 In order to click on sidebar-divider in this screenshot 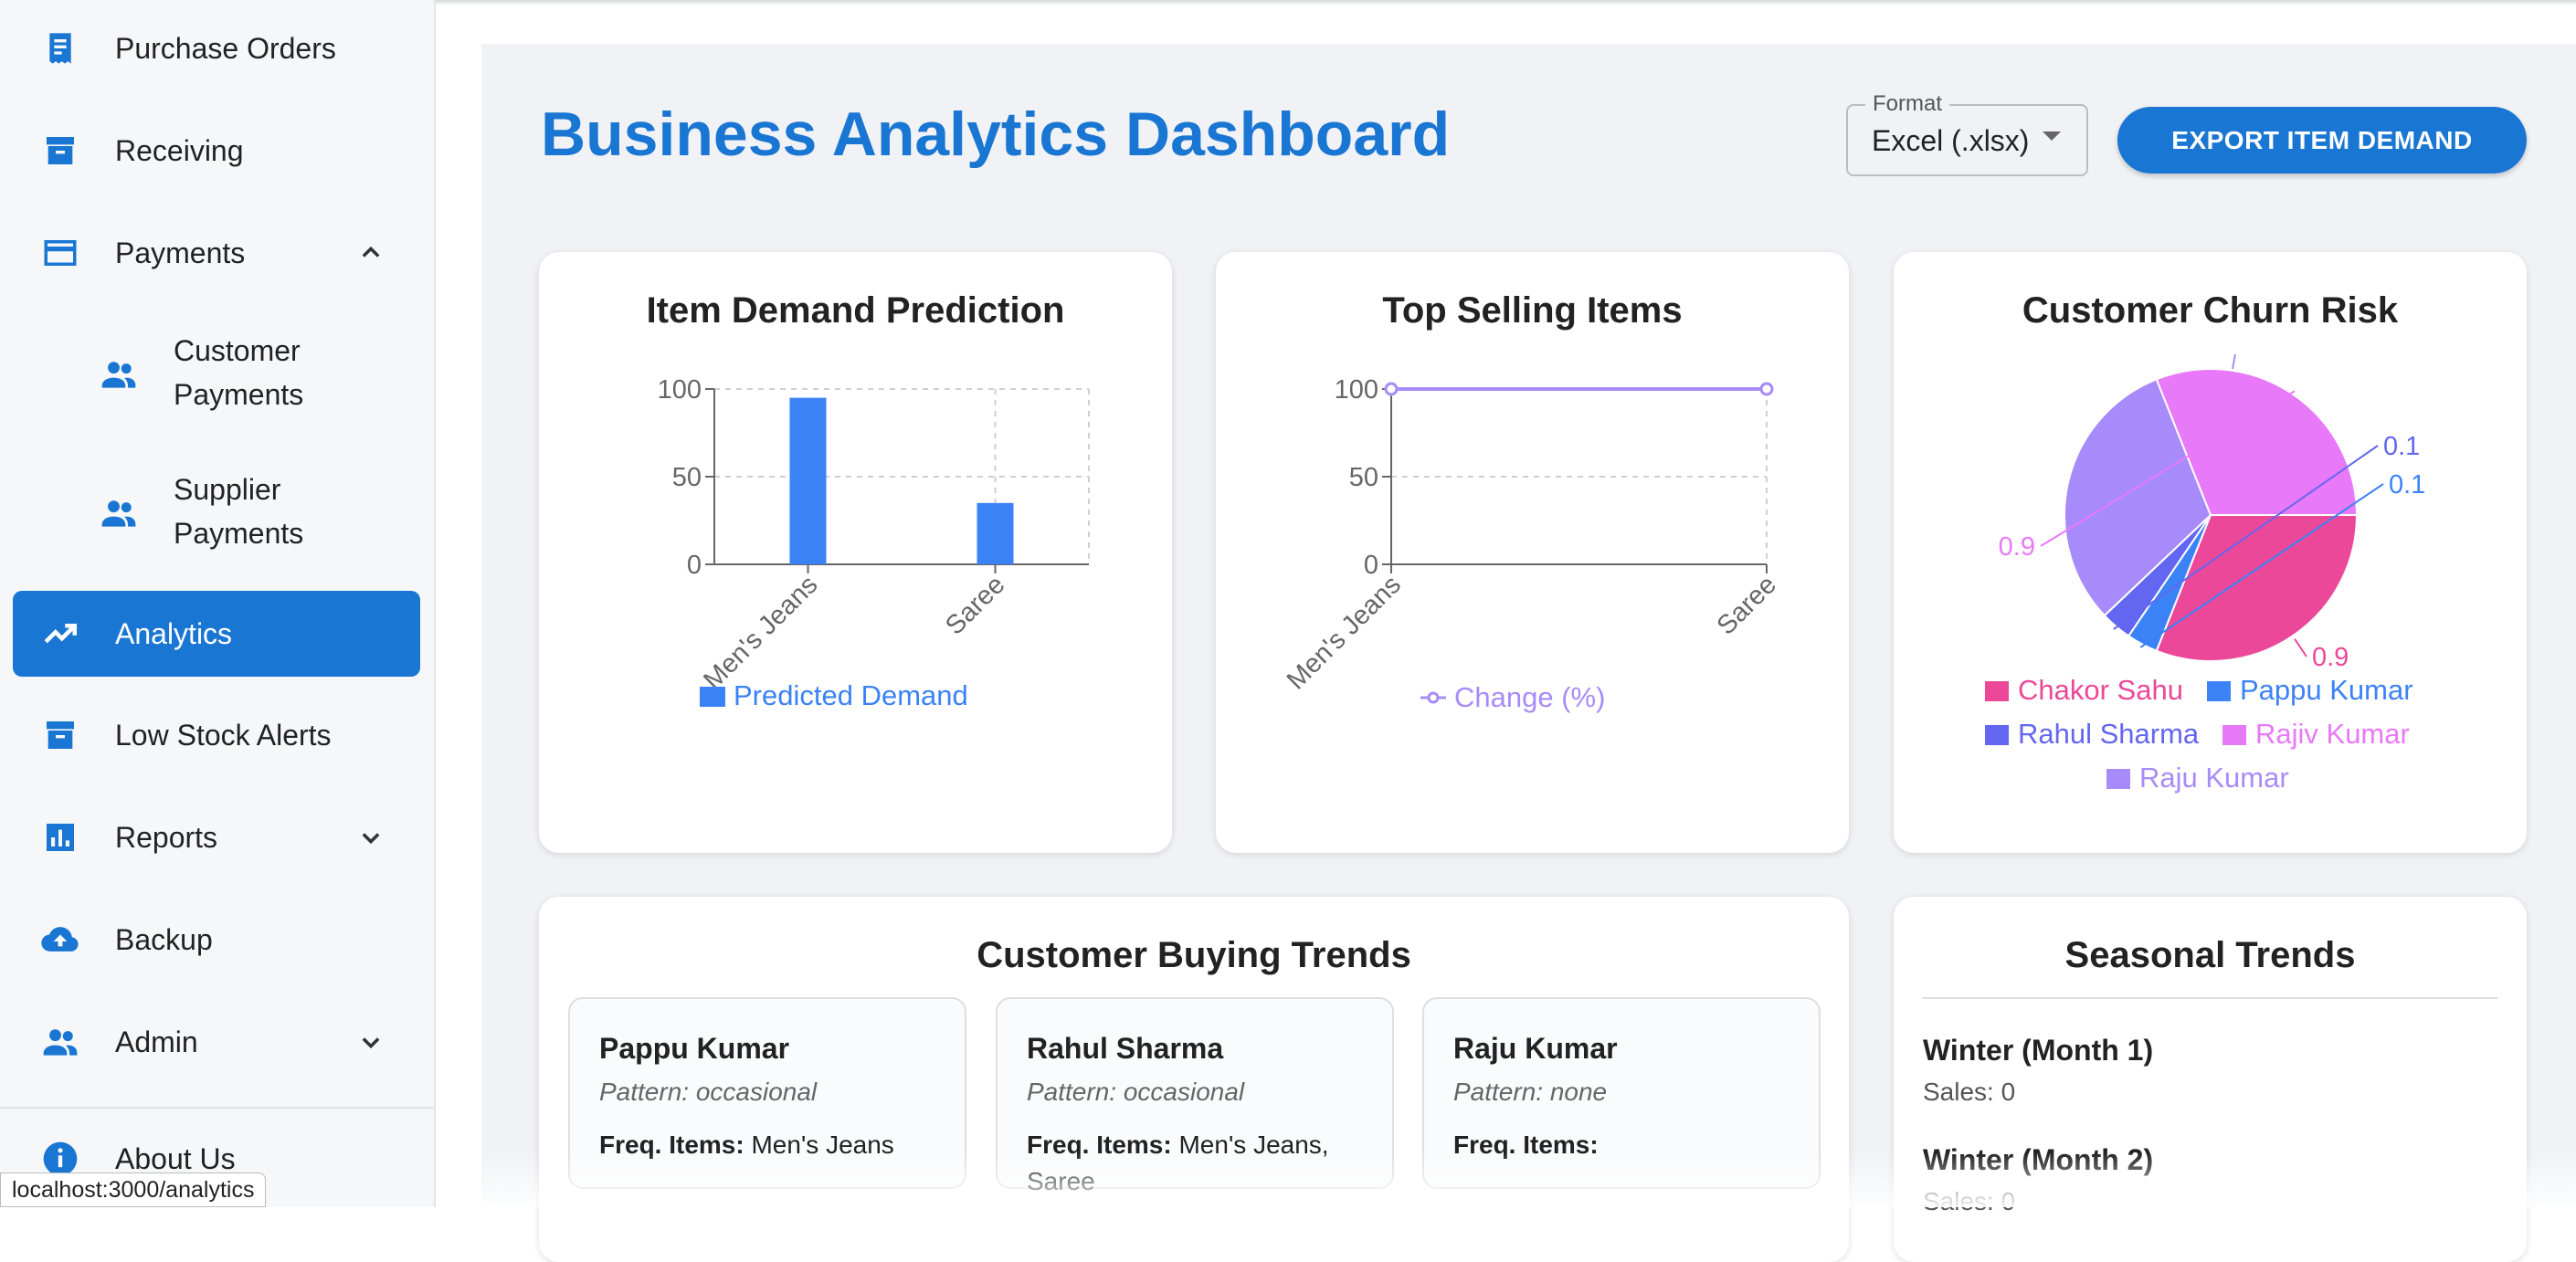, I will do `click(218, 1108)`.